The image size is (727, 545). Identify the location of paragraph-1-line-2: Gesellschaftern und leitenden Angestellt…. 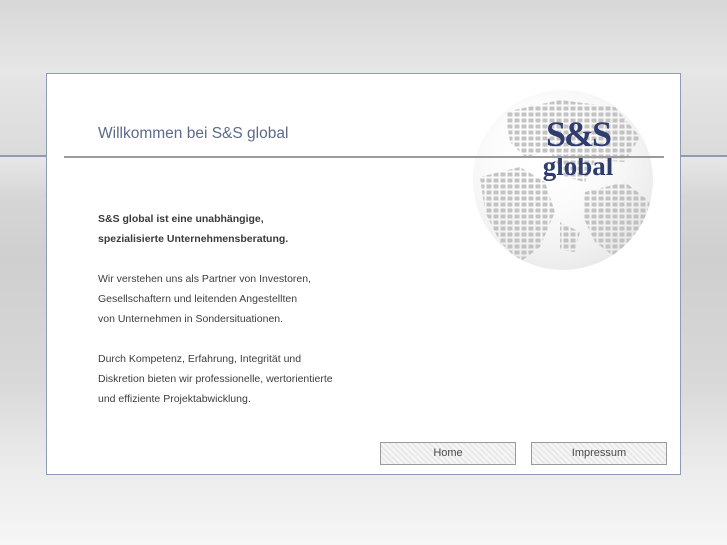
(198, 299).